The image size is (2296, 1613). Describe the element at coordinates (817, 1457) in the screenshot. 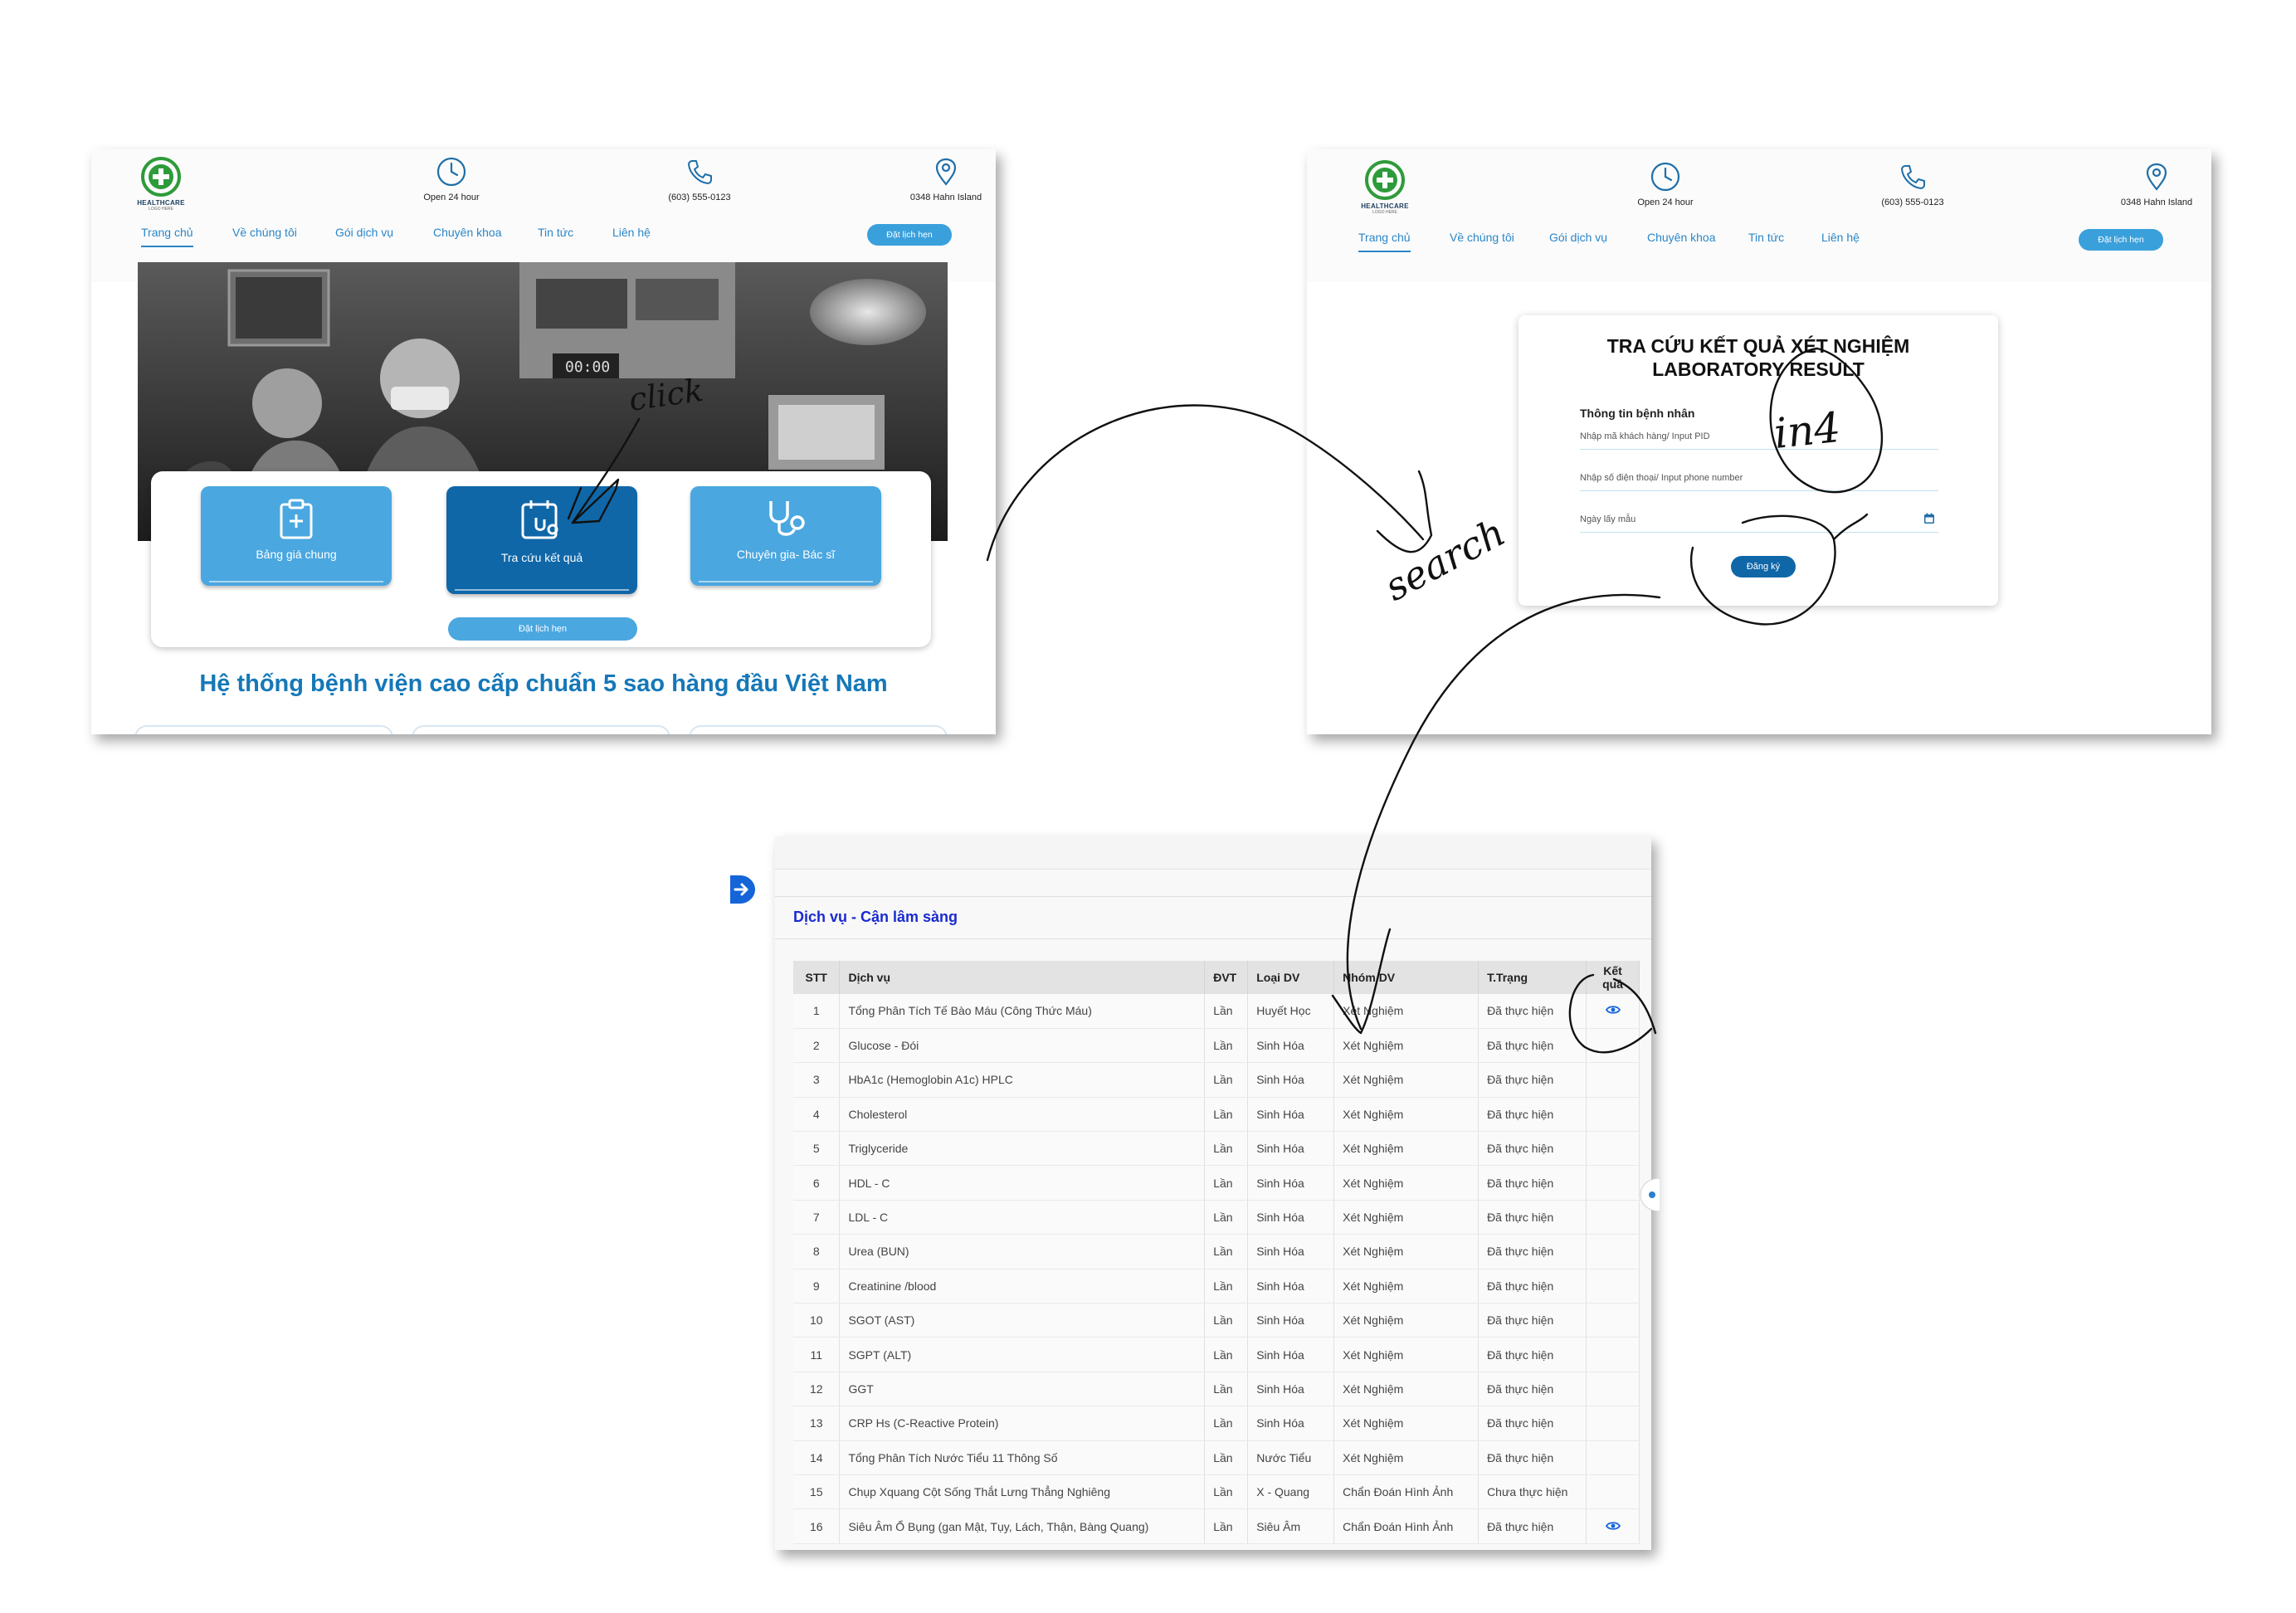

I see `cell-stt: 14` at that location.